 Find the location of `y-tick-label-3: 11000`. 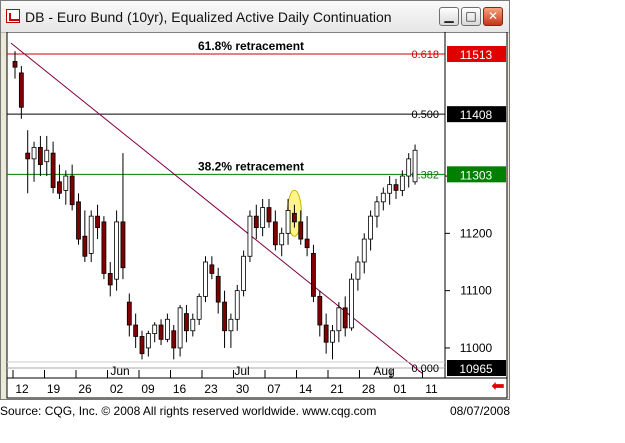

y-tick-label-3: 11000 is located at coordinates (476, 348).